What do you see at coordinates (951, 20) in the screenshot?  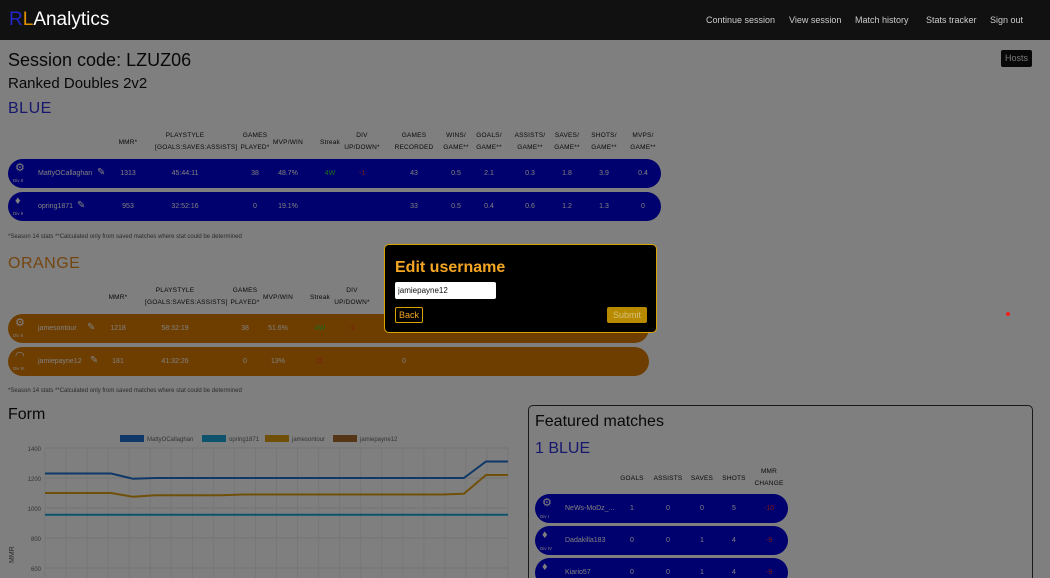 I see `nav-stats-tracker: Stats tracker` at bounding box center [951, 20].